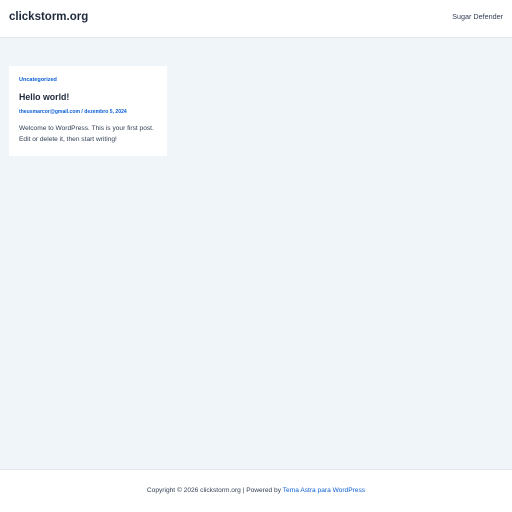 The image size is (512, 512). Describe the element at coordinates (44, 97) in the screenshot. I see `post-title-link: Hello world!` at that location.